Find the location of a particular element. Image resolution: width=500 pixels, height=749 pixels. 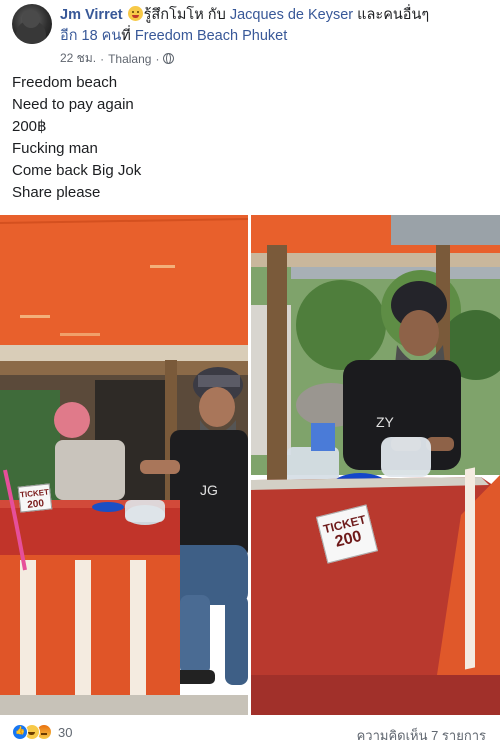

reactions-summary: 30 is located at coordinates (42, 732).